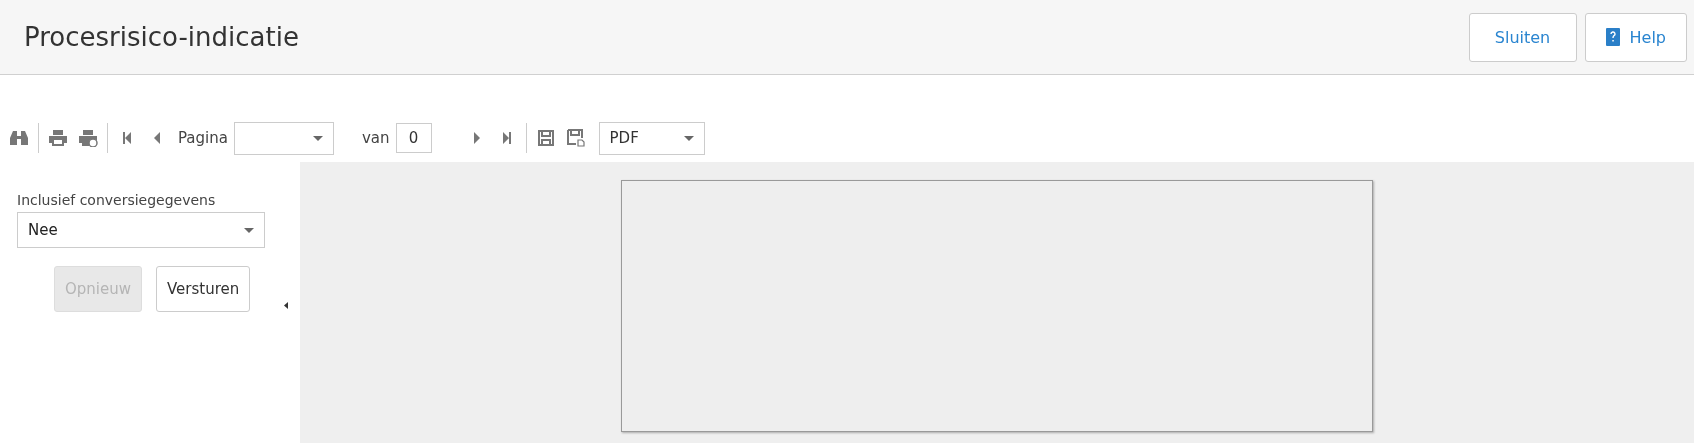 The image size is (1694, 443). What do you see at coordinates (141, 230) in the screenshot?
I see `conversion-select: Nee` at bounding box center [141, 230].